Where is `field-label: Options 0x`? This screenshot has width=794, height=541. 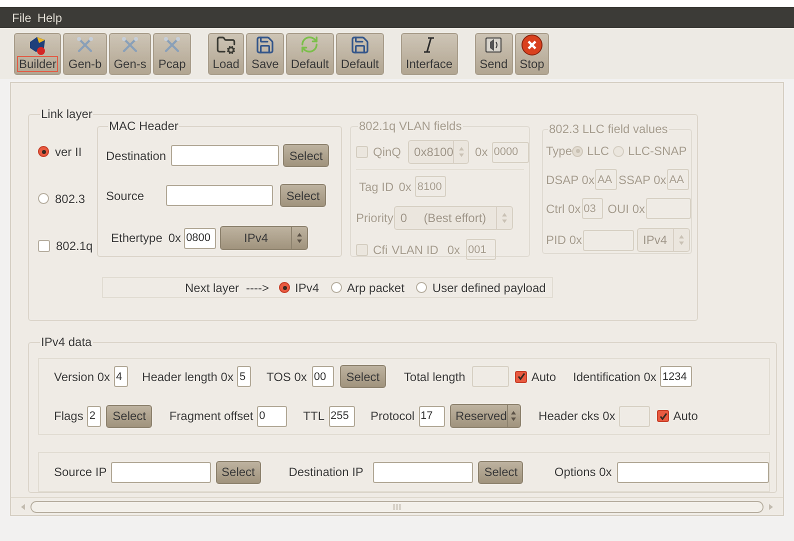
field-label: Options 0x is located at coordinates (583, 472).